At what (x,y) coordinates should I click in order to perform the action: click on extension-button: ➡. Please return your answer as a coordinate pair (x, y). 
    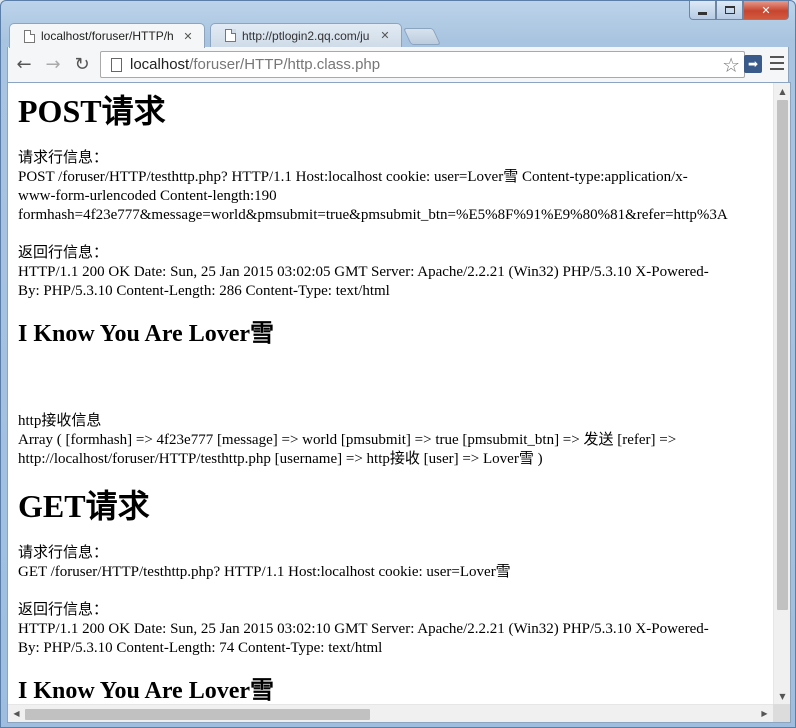
    Looking at the image, I should click on (753, 64).